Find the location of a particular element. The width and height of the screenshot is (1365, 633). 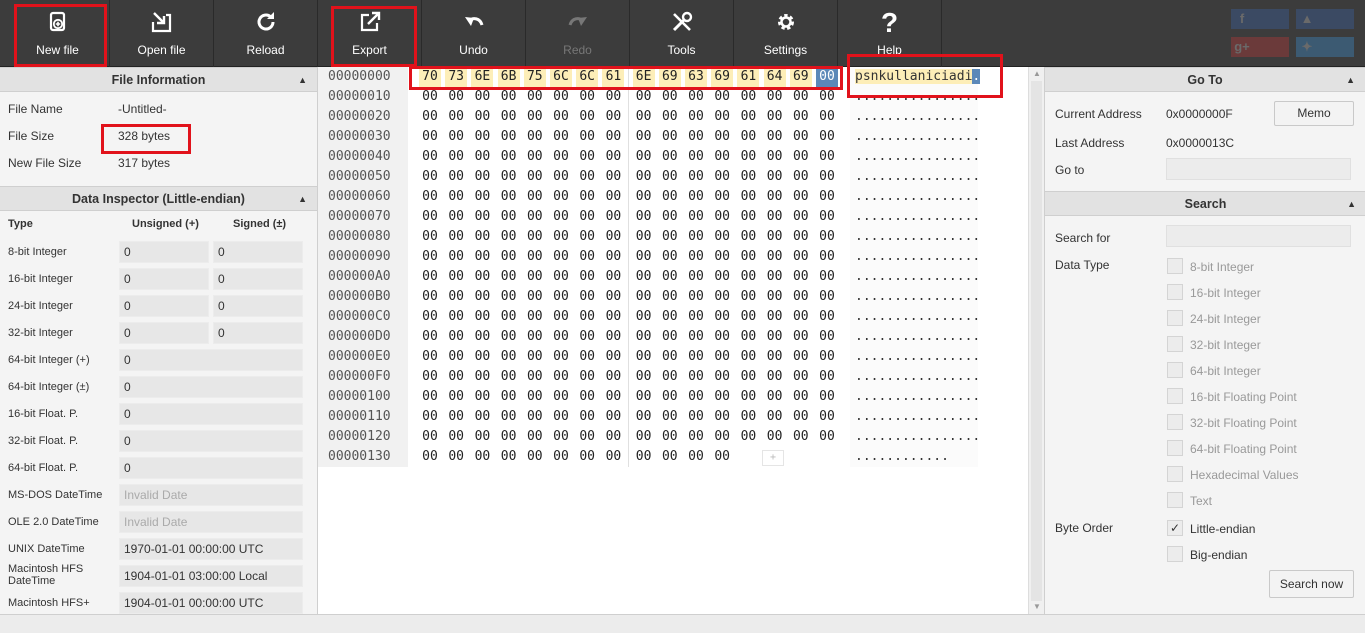

file-info-header: File Information ▲ is located at coordinates (158, 79).